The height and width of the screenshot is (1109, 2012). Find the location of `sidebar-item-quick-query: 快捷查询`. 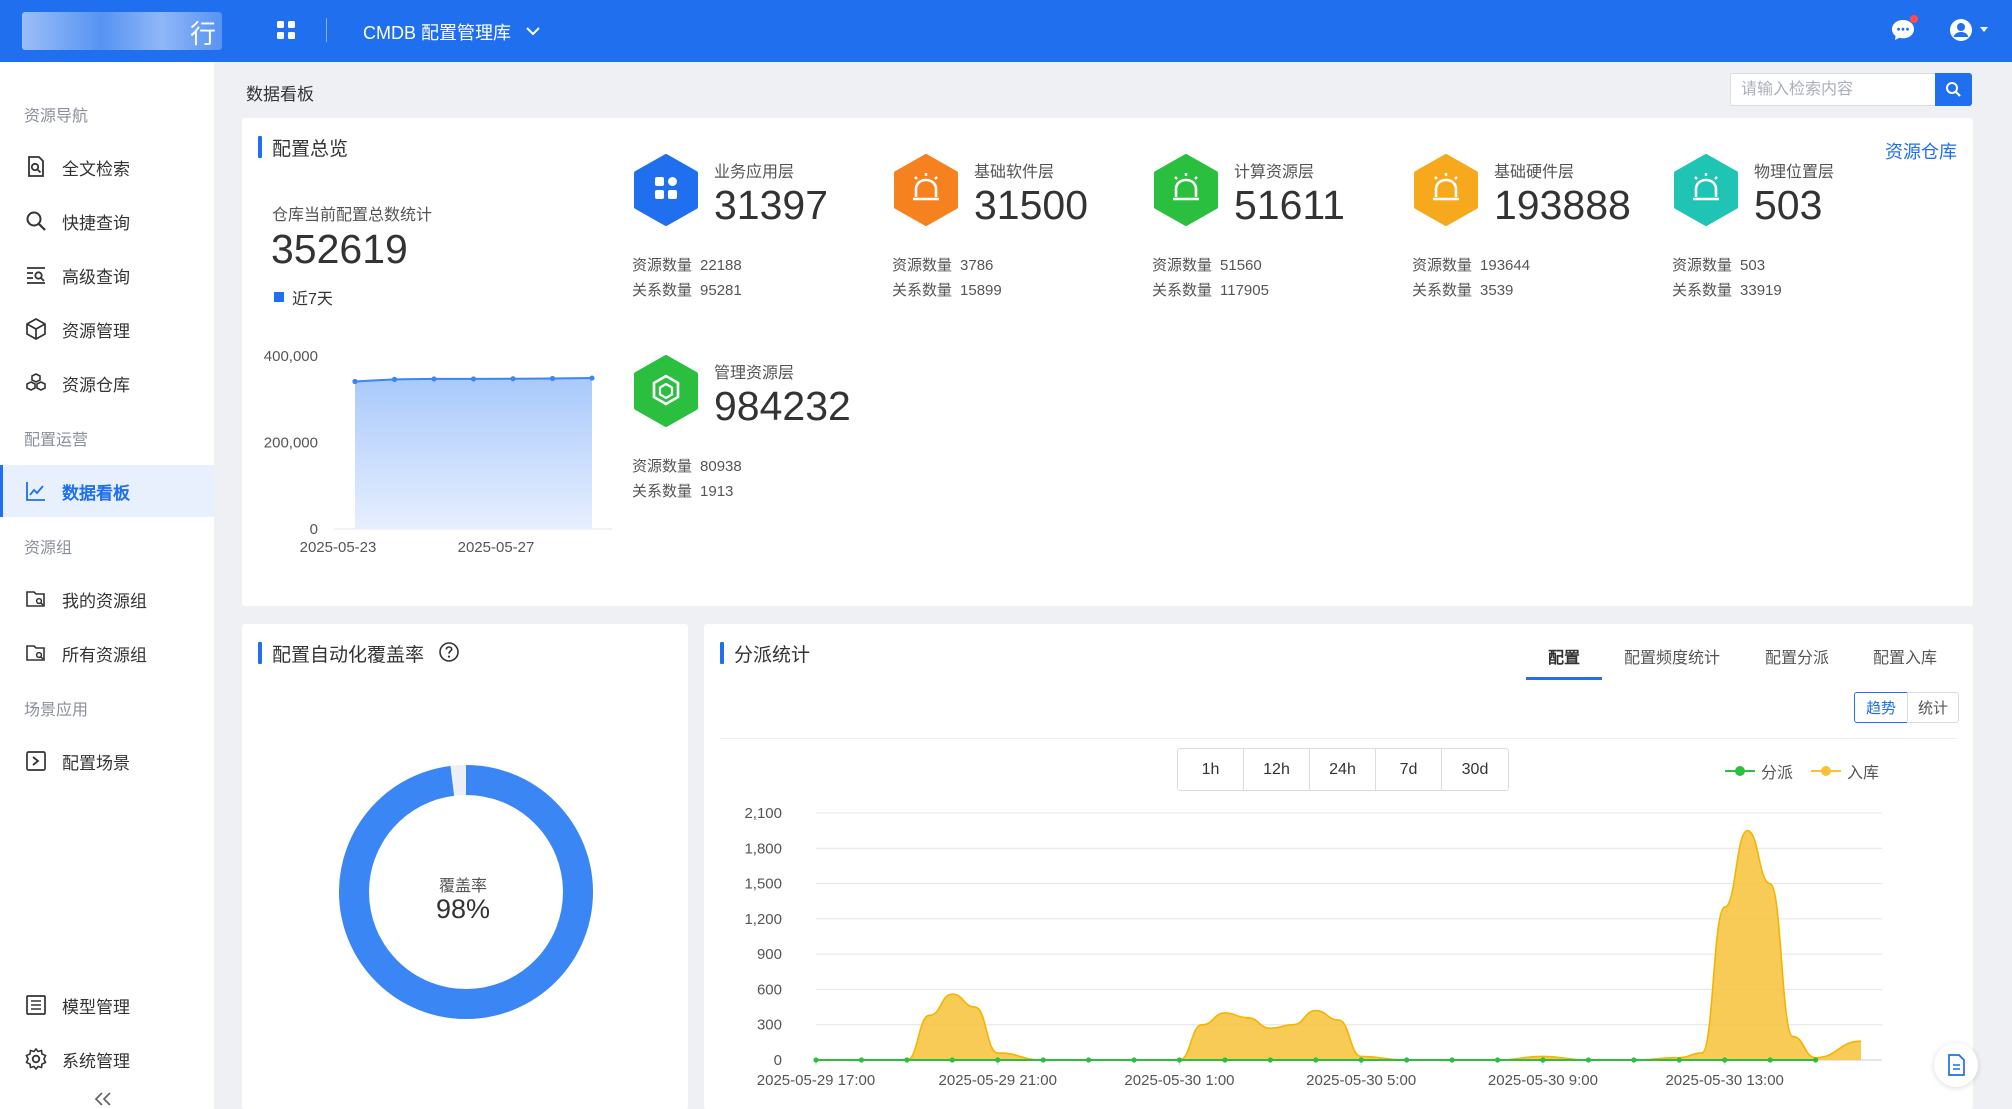

sidebar-item-quick-query: 快捷查询 is located at coordinates (107, 221).